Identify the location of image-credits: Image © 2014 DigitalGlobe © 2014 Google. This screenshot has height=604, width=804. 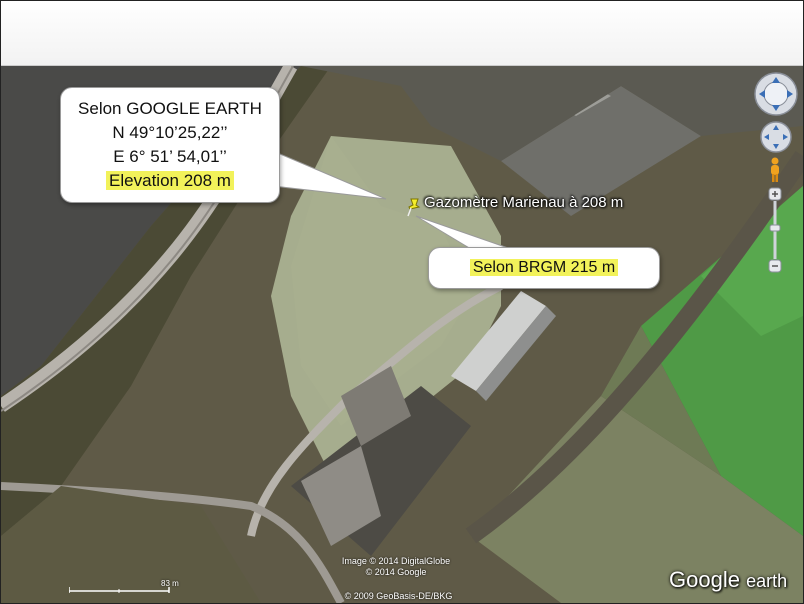
(396, 567).